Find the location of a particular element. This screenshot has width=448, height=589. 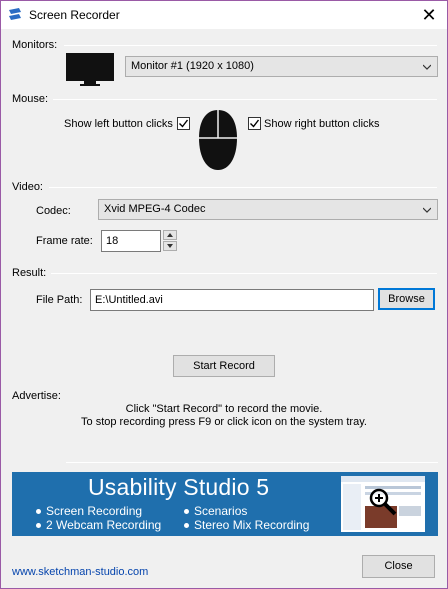

banner-item: Screen Recording is located at coordinates (89, 511).